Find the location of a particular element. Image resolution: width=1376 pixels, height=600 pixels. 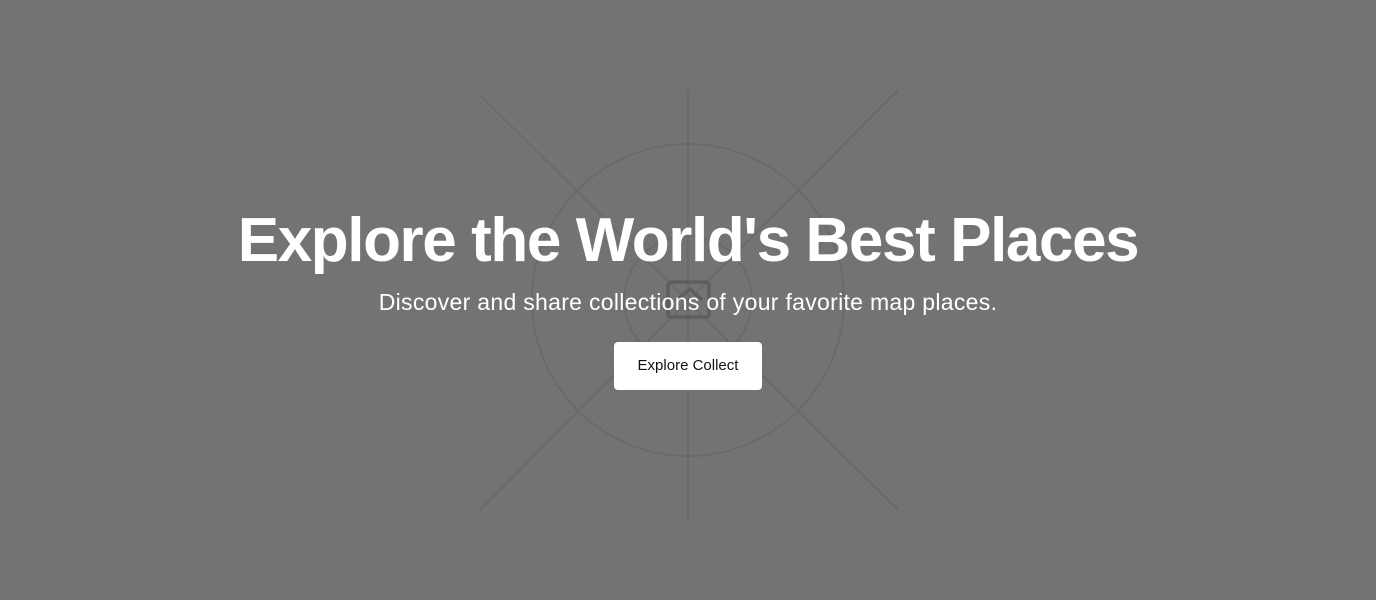

explore-collection-button: Explore Collect is located at coordinates (688, 366).